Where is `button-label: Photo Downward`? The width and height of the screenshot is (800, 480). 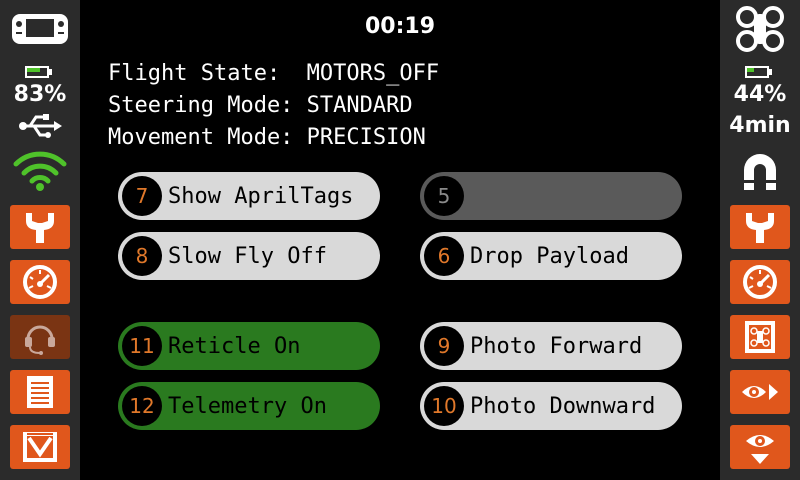 button-label: Photo Downward is located at coordinates (563, 406).